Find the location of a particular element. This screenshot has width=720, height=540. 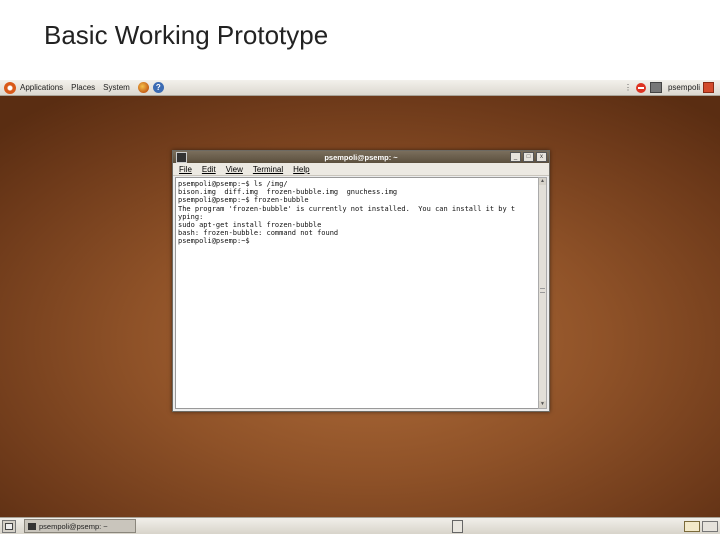

menu-terminal: Terminal is located at coordinates (268, 169).